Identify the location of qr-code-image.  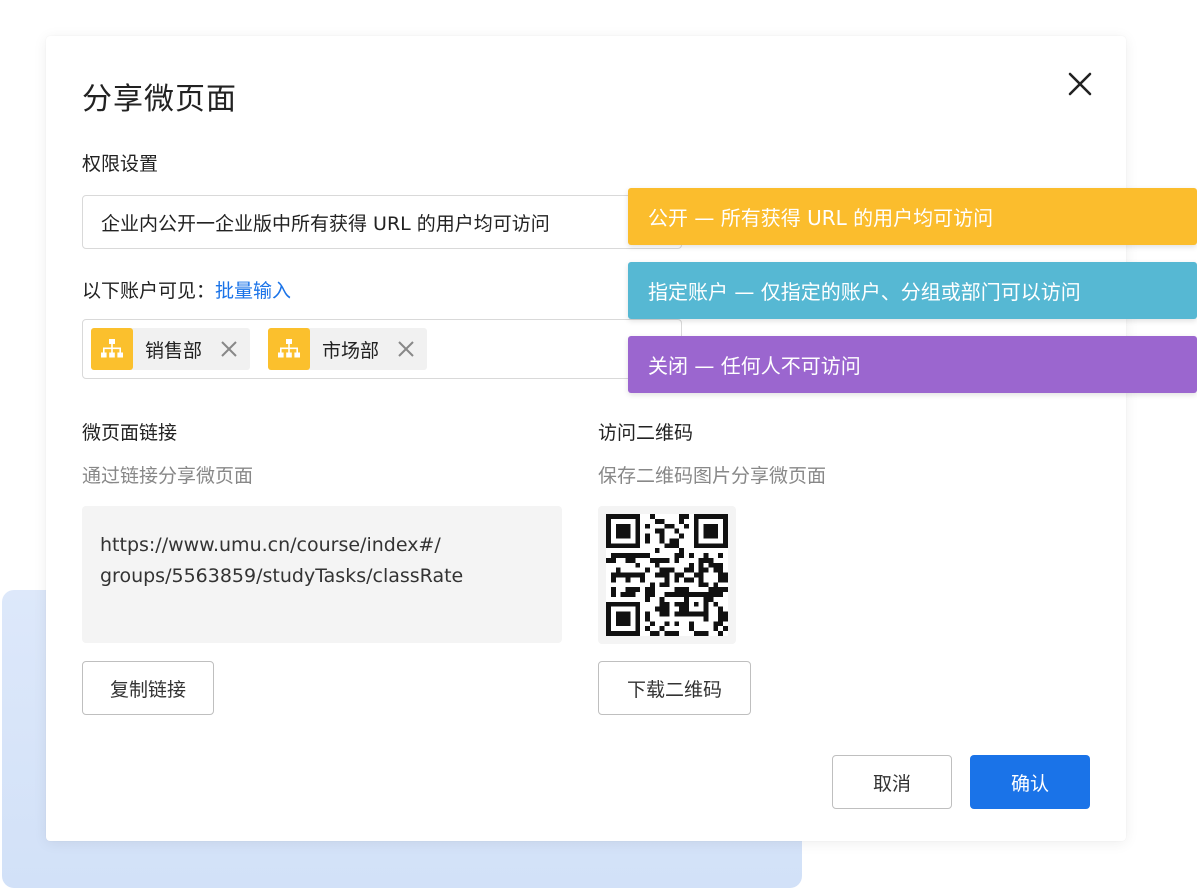
(667, 575).